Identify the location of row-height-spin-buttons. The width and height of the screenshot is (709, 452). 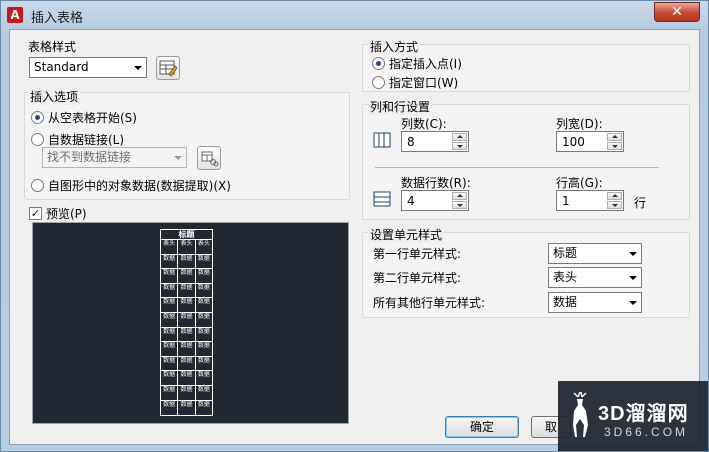
(614, 200).